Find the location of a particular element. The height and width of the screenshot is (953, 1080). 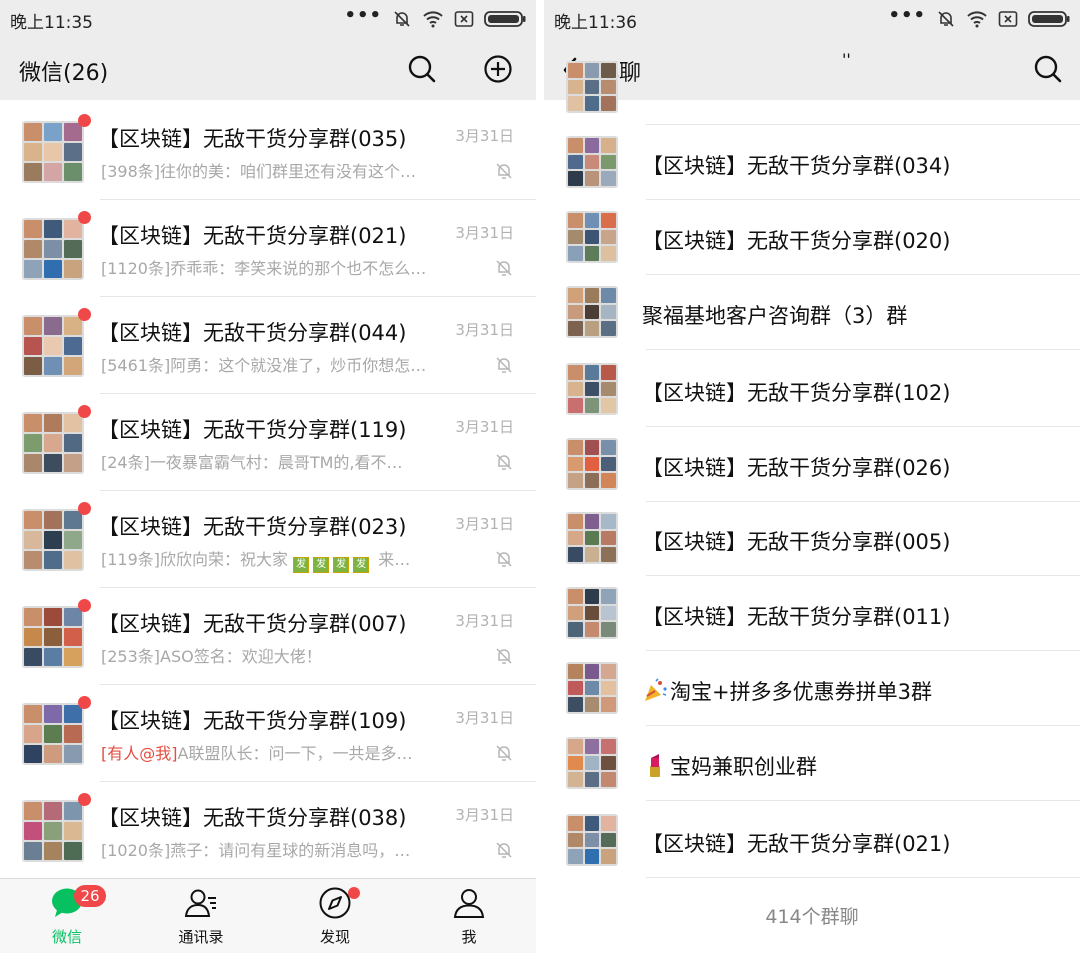

group-count: 414个群聊 is located at coordinates (812, 917).